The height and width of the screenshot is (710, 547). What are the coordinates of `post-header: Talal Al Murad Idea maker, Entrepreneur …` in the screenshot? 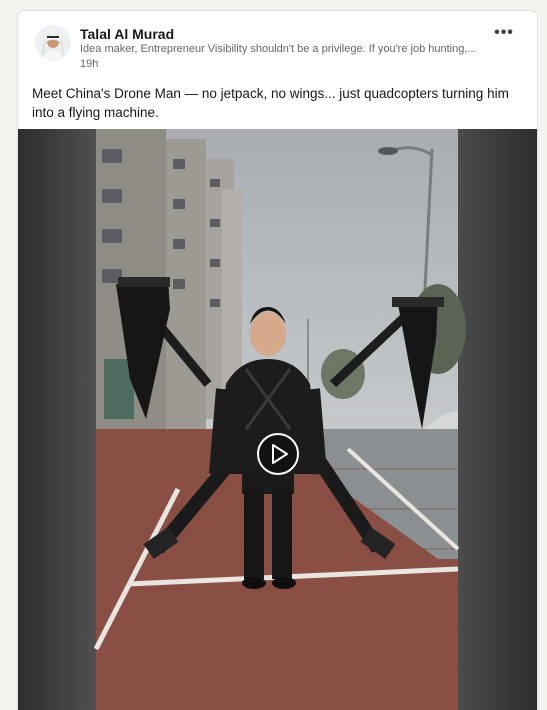 It's located at (277, 46).